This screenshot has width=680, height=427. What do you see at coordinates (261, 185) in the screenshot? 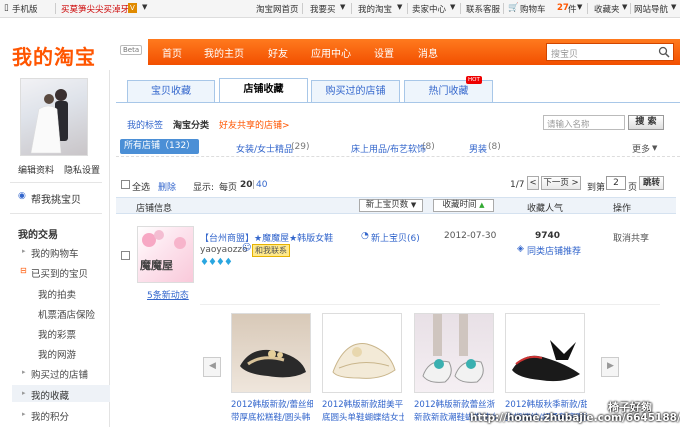
I see `page-size-40: 40` at bounding box center [261, 185].